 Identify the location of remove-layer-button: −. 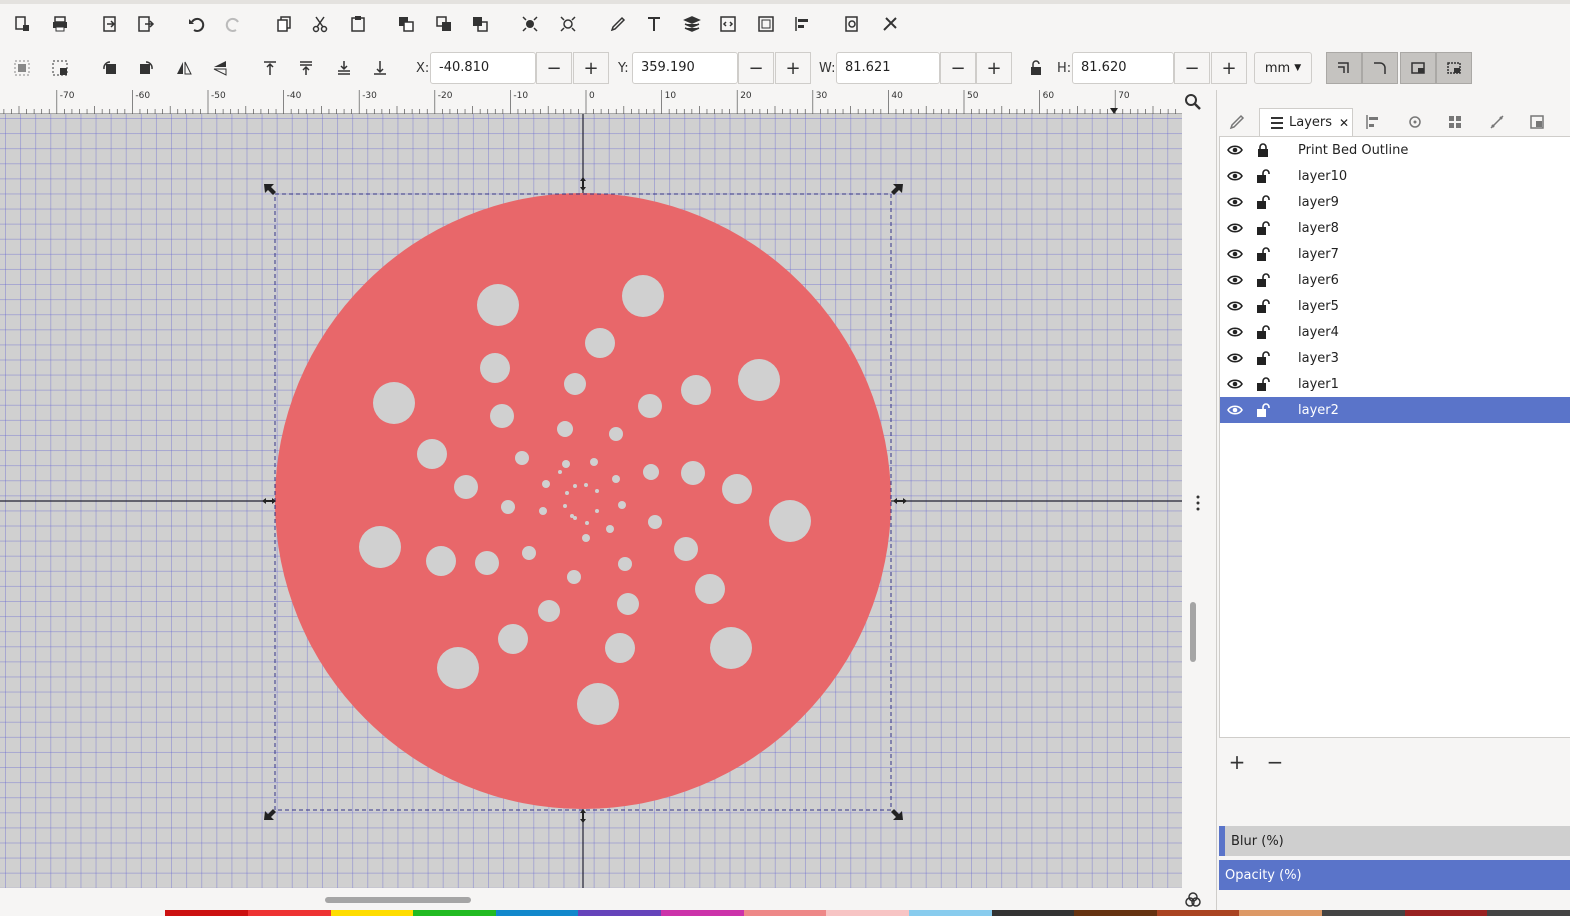
(1275, 762).